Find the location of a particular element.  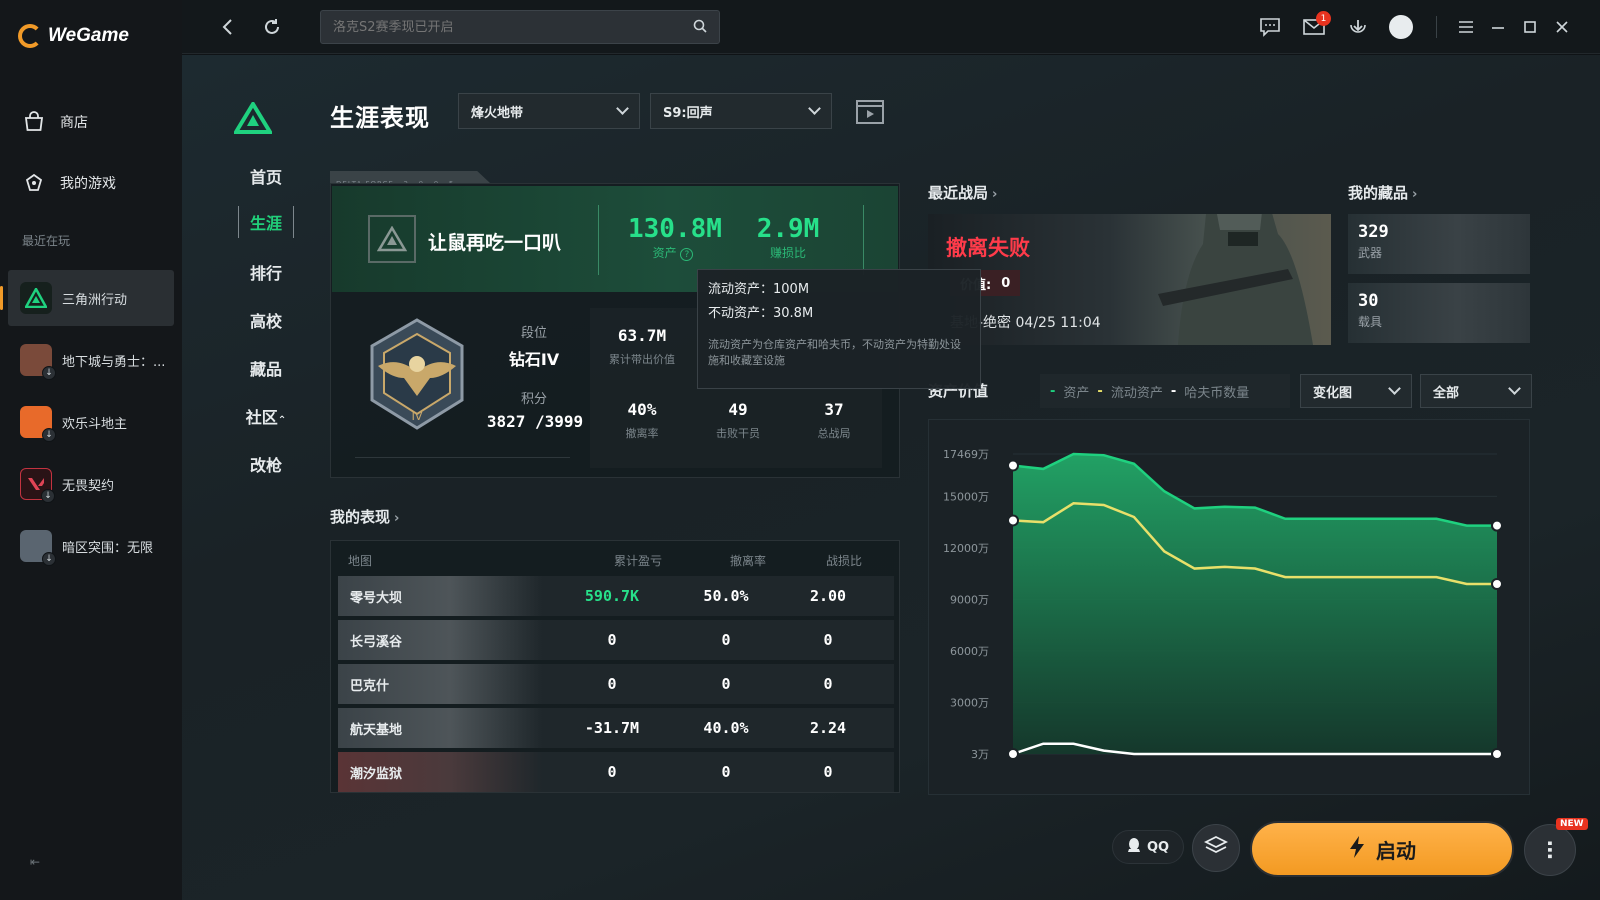

collapse-sidebar-icon: ⇤ is located at coordinates (38, 862).